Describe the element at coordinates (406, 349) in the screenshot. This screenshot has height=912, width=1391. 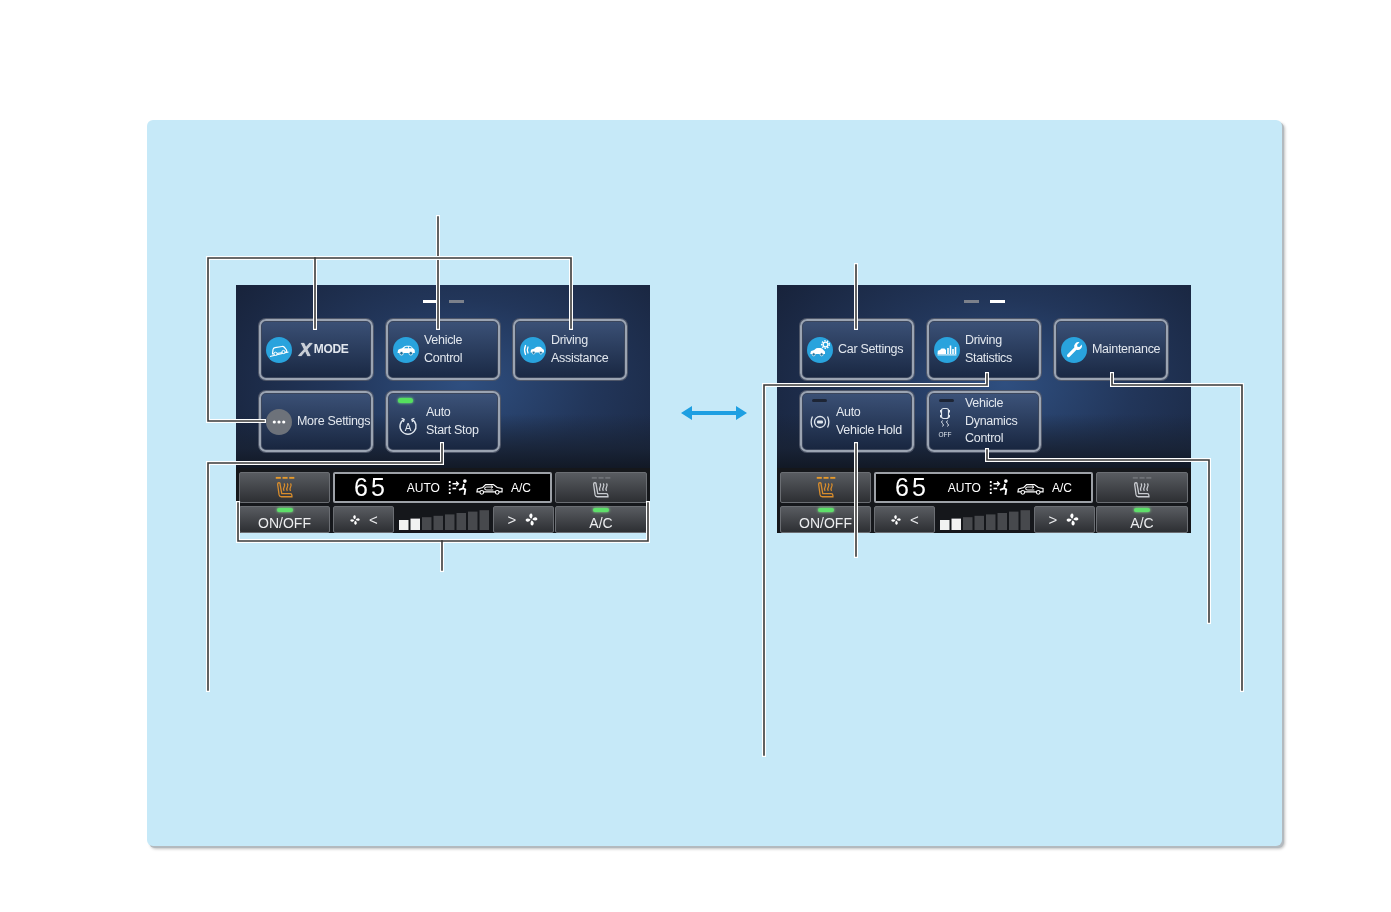
I see `car-icon` at that location.